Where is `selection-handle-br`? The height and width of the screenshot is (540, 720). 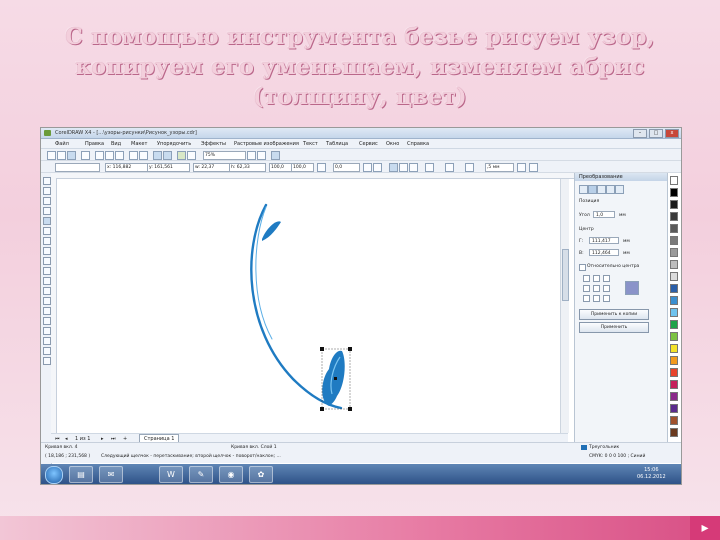
selection-handle-br is located at coordinates (350, 409).